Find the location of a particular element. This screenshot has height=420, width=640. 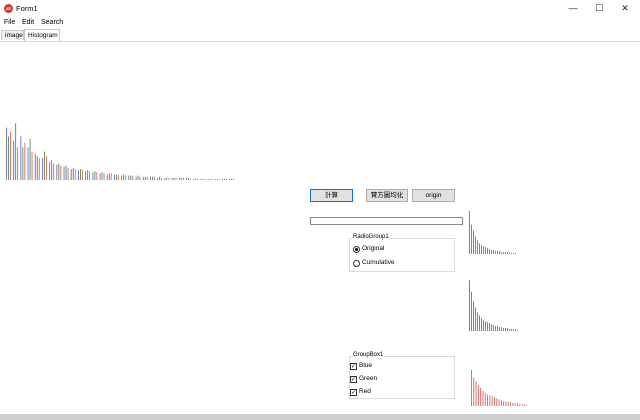

radio-original-label: Original is located at coordinates (373, 249).